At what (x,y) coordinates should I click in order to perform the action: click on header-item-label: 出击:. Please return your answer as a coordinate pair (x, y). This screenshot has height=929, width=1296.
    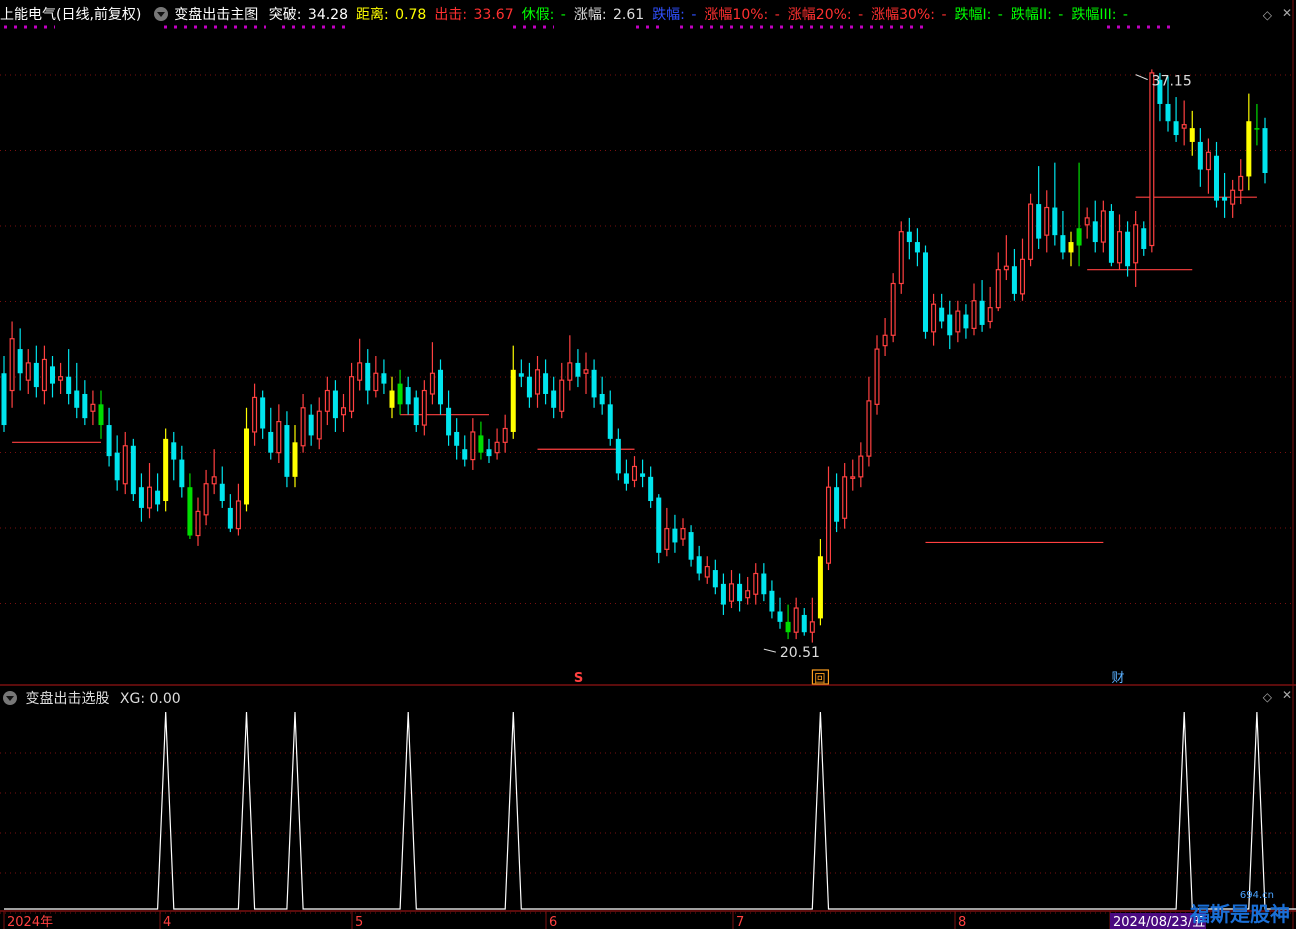
    Looking at the image, I should click on (453, 15).